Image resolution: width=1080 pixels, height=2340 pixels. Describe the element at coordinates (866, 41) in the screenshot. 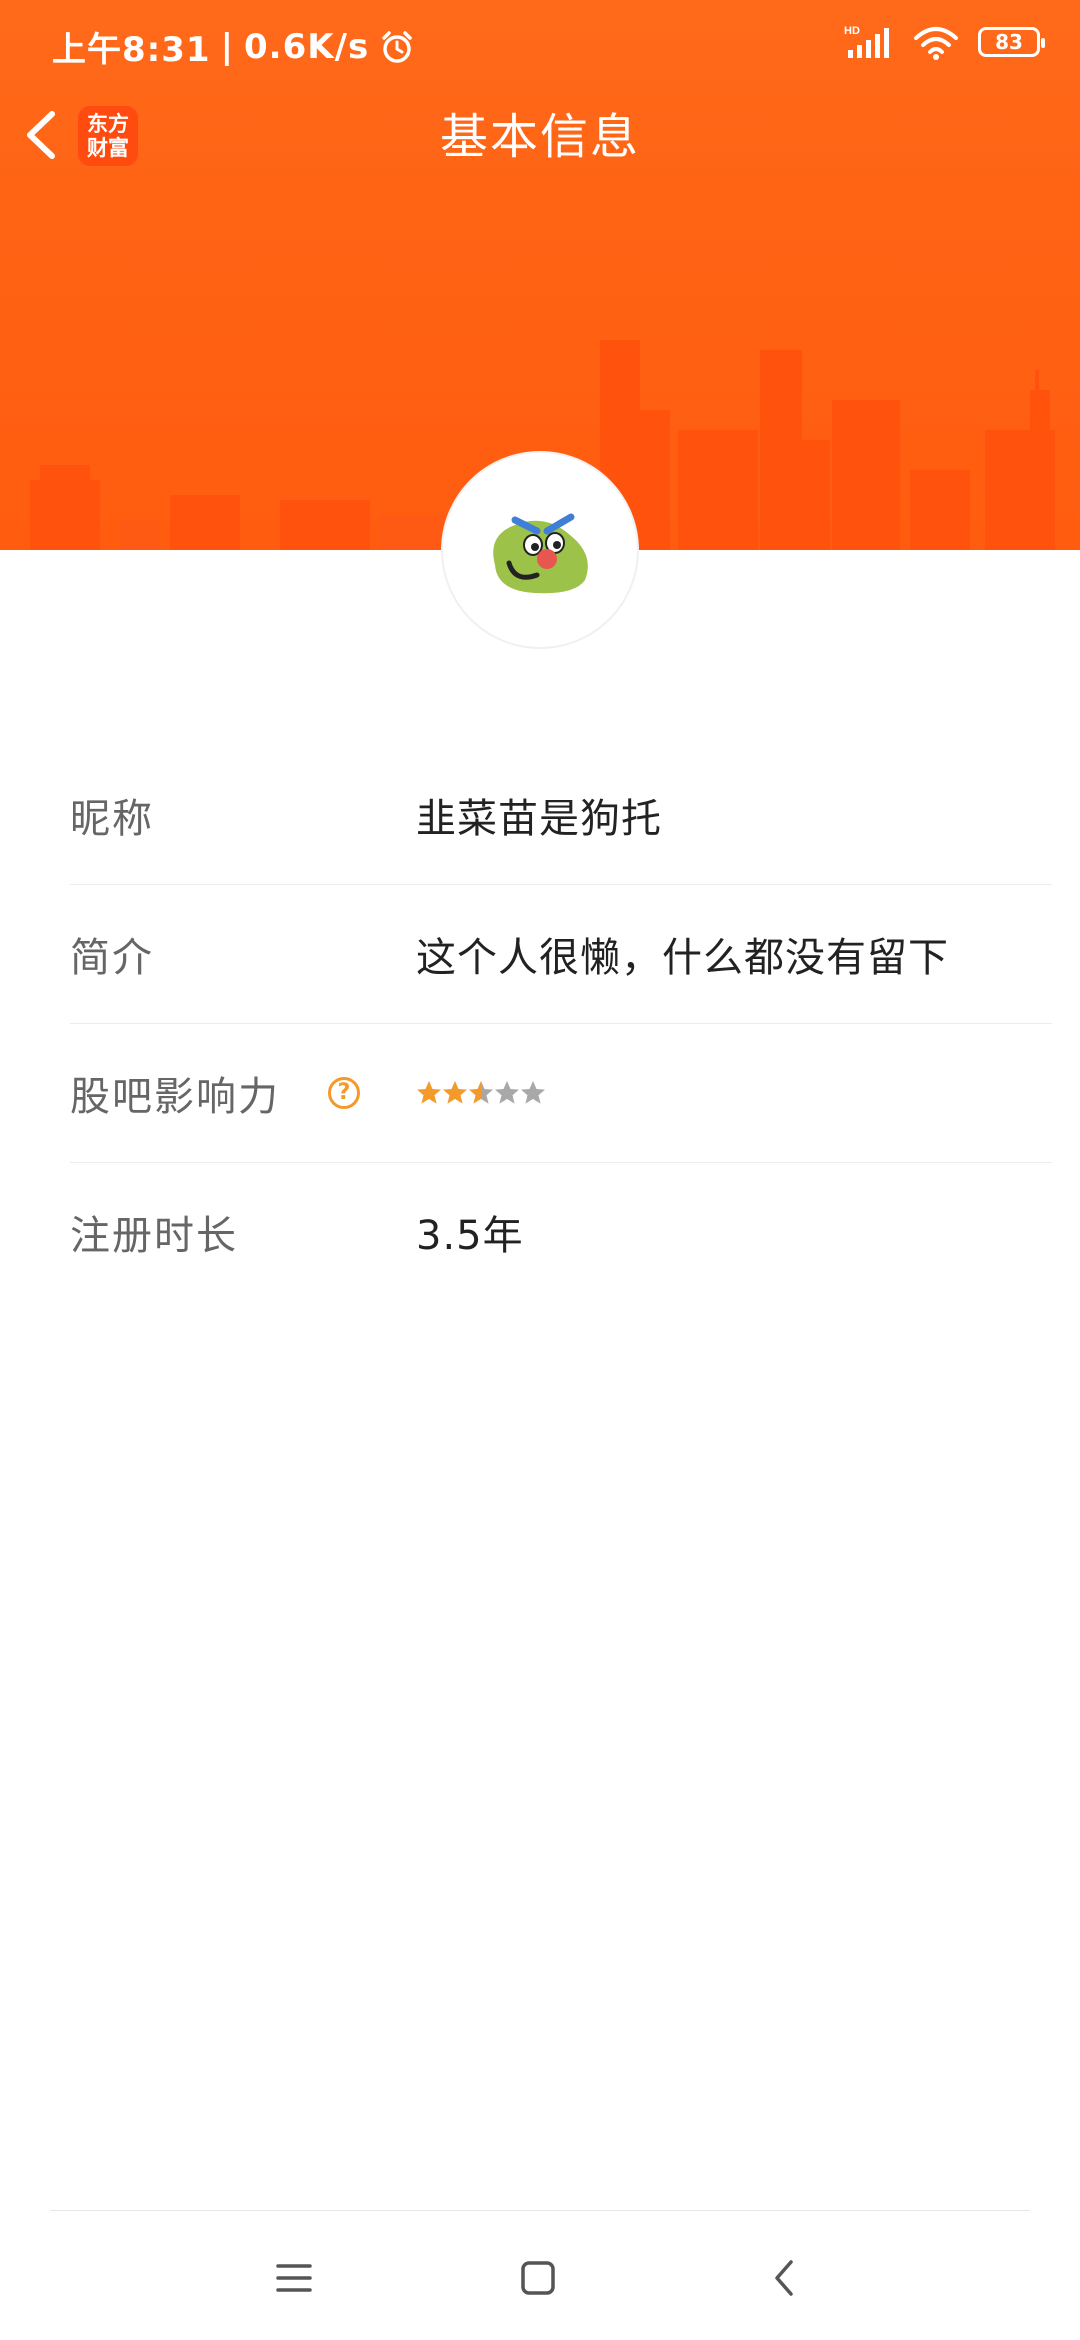

I see `signal-icon: HD` at that location.